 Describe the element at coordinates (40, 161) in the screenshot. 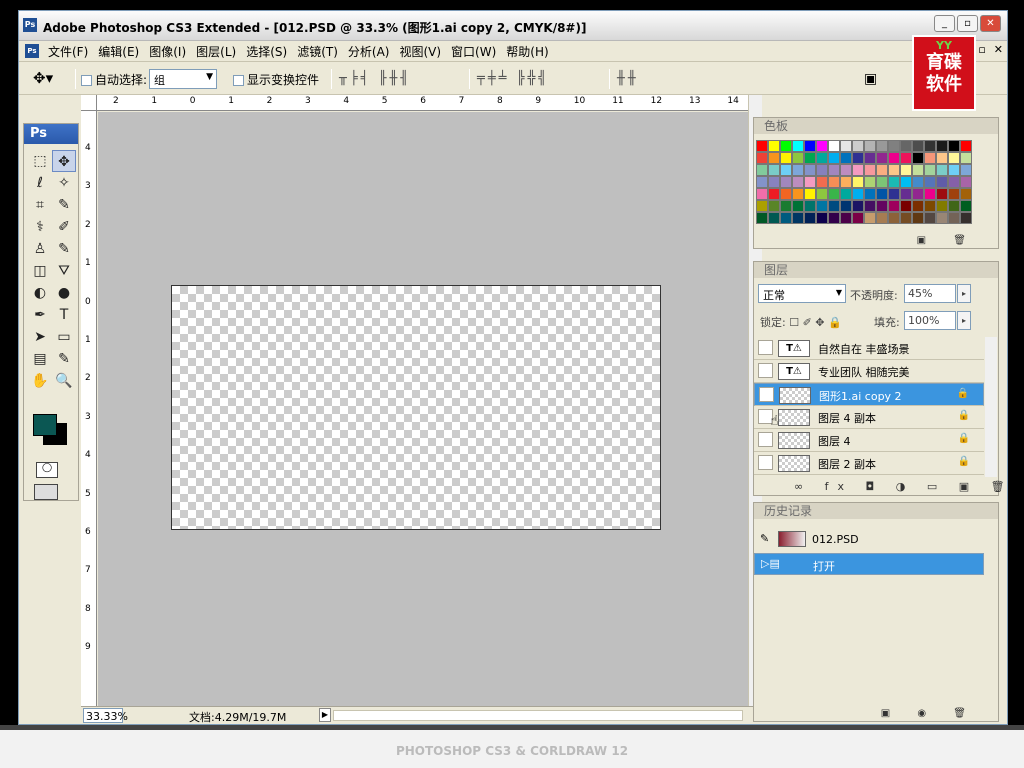

I see `marquee-icon: ⬚` at that location.